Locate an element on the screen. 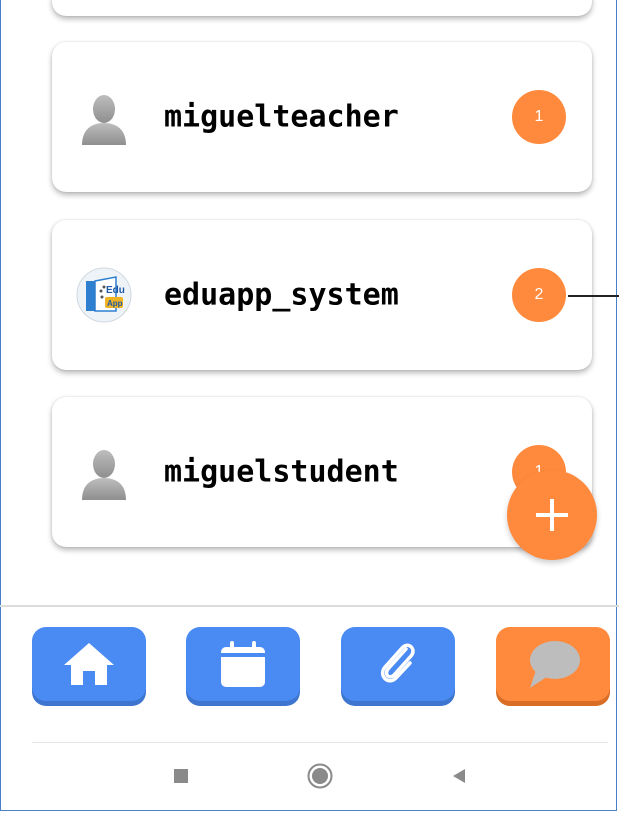 The image size is (619, 813). logo-text-edu: Edu is located at coordinates (115, 290).